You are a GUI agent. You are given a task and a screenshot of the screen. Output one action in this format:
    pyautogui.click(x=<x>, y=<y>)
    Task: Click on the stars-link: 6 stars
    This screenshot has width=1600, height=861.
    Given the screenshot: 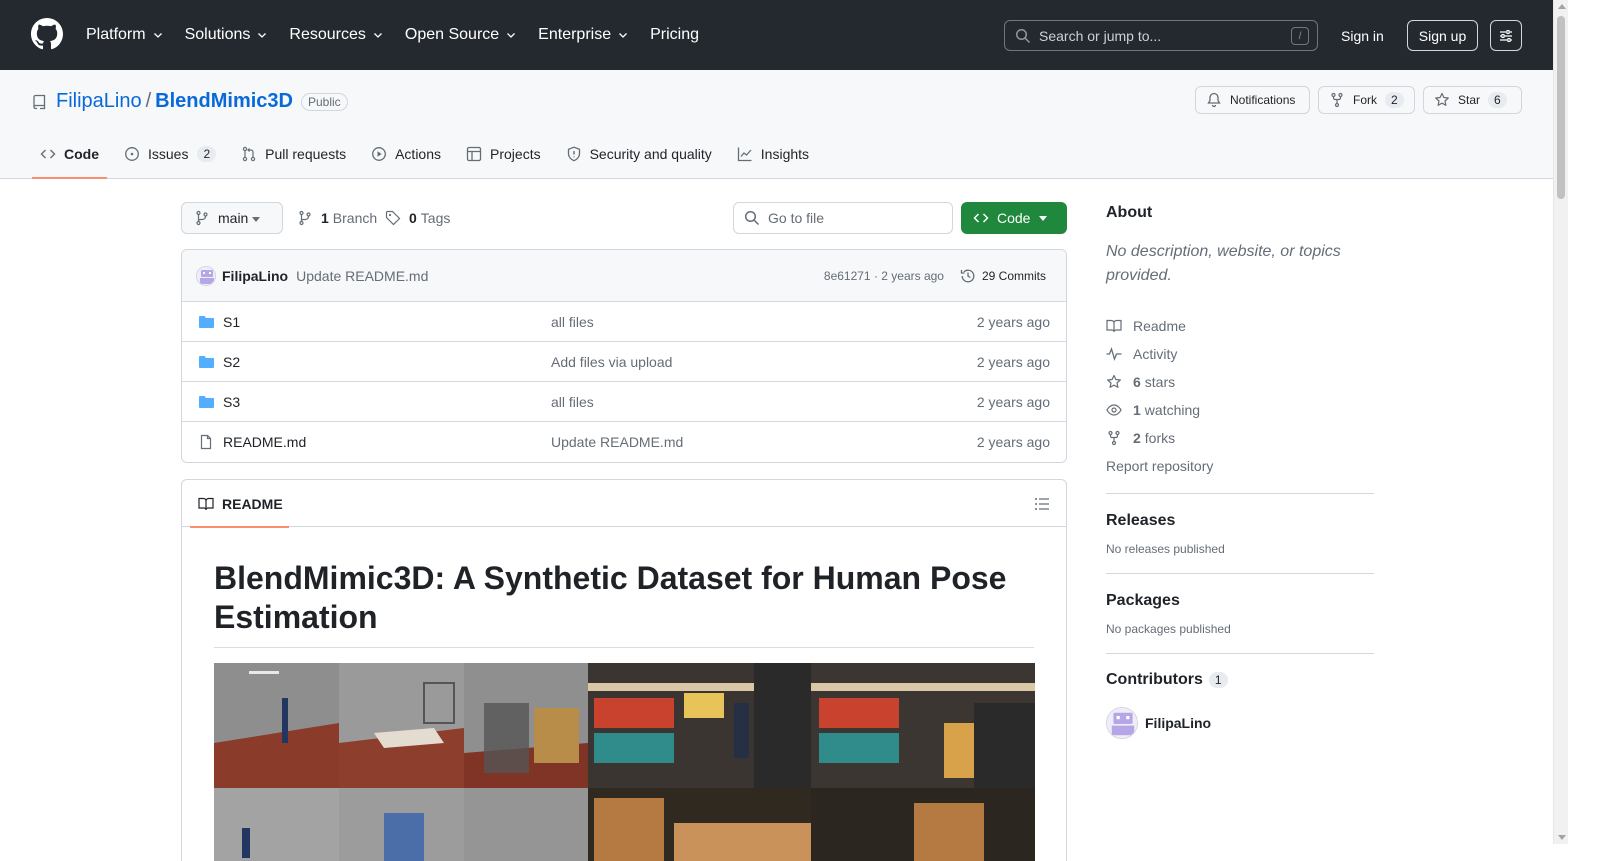 What is the action you would take?
    pyautogui.click(x=1240, y=382)
    